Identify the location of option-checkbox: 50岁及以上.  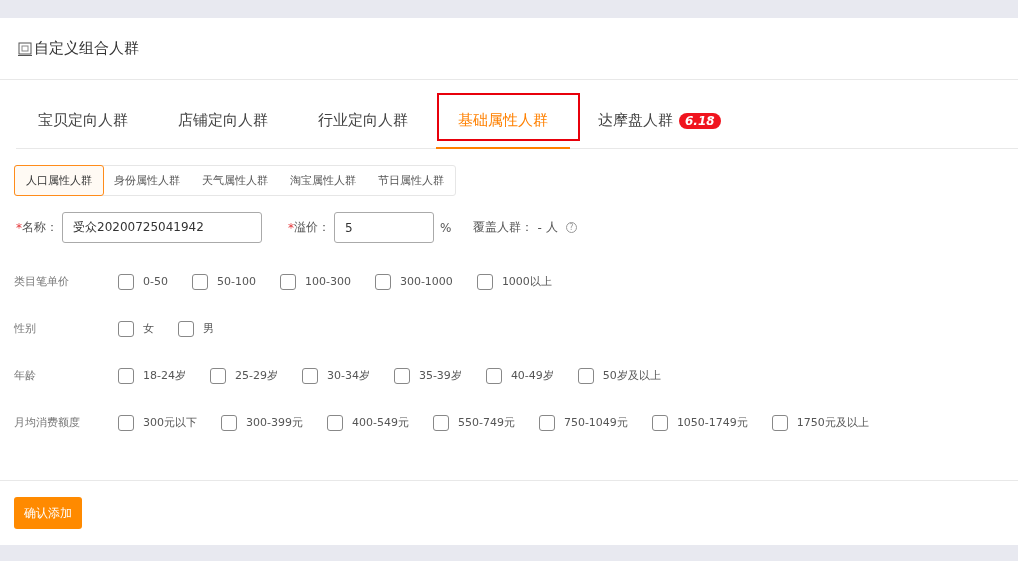
(619, 375).